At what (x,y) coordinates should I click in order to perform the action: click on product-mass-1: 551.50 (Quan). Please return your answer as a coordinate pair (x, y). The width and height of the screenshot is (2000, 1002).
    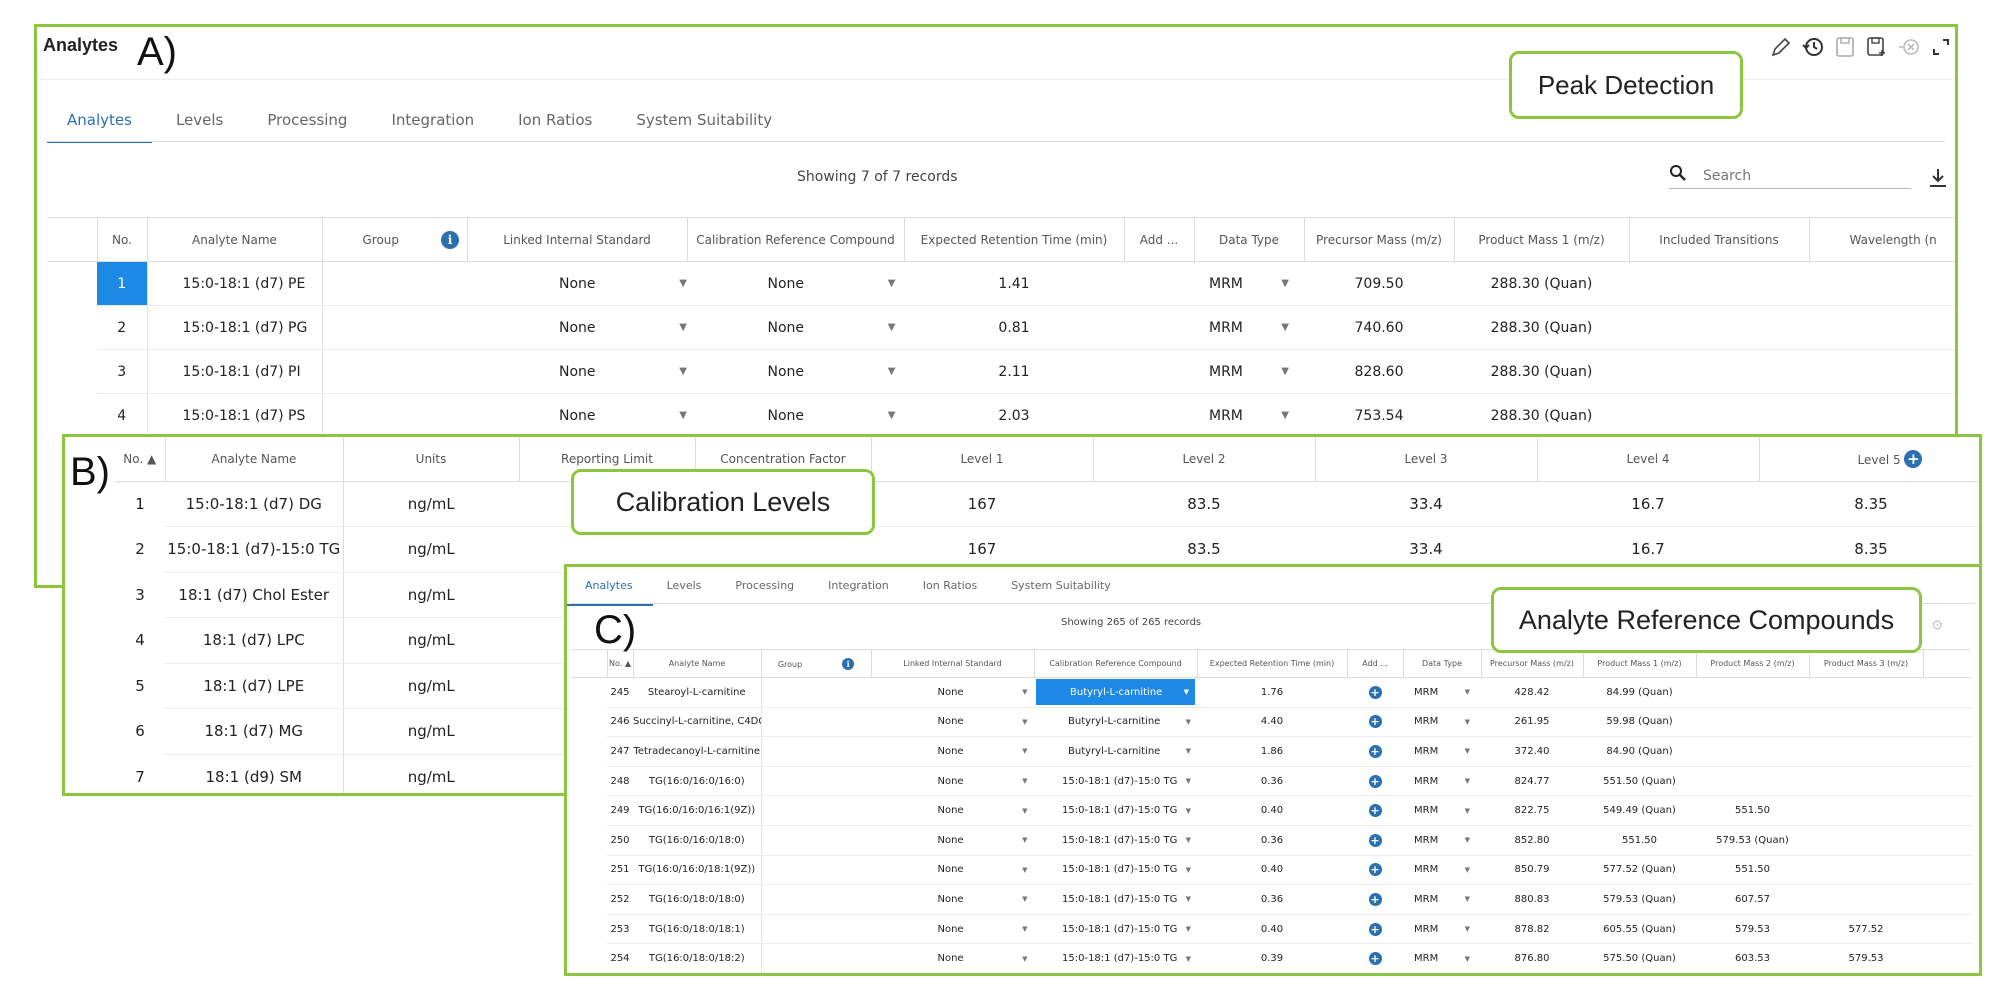
    Looking at the image, I should click on (1639, 781).